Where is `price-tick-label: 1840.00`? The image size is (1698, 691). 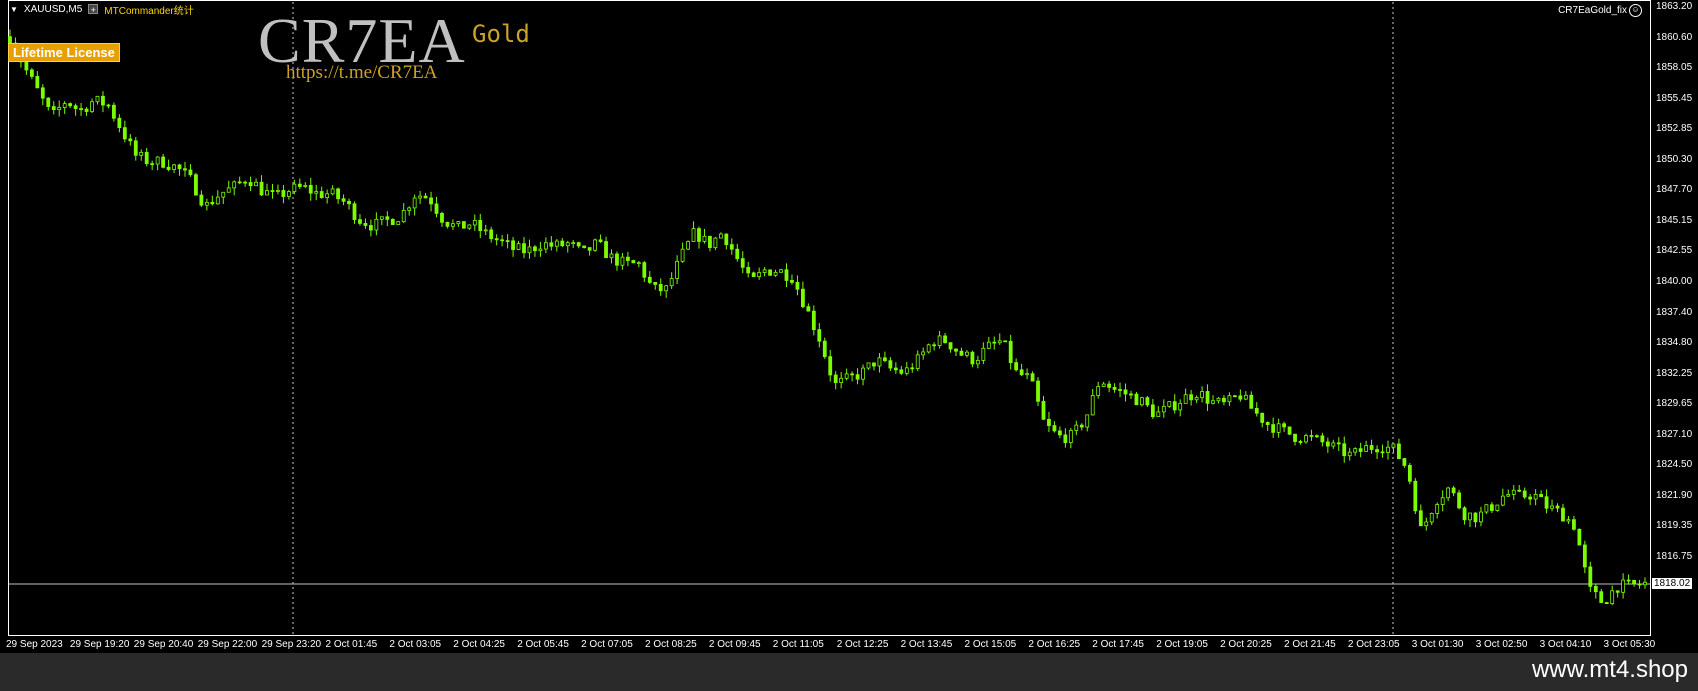 price-tick-label: 1840.00 is located at coordinates (1674, 281).